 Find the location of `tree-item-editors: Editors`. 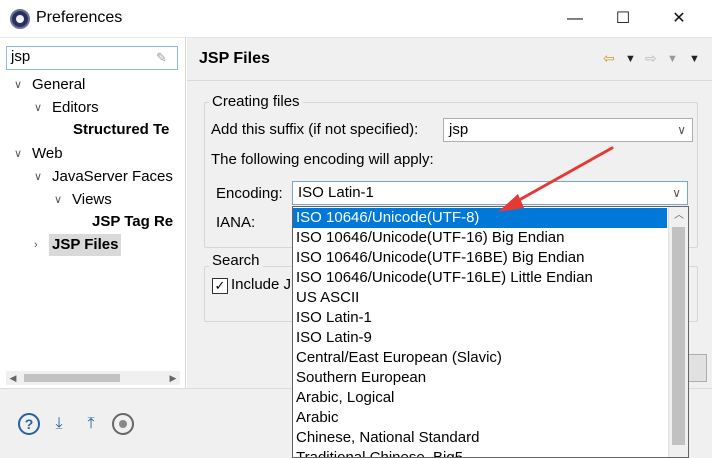

tree-item-editors: Editors is located at coordinates (75, 108).